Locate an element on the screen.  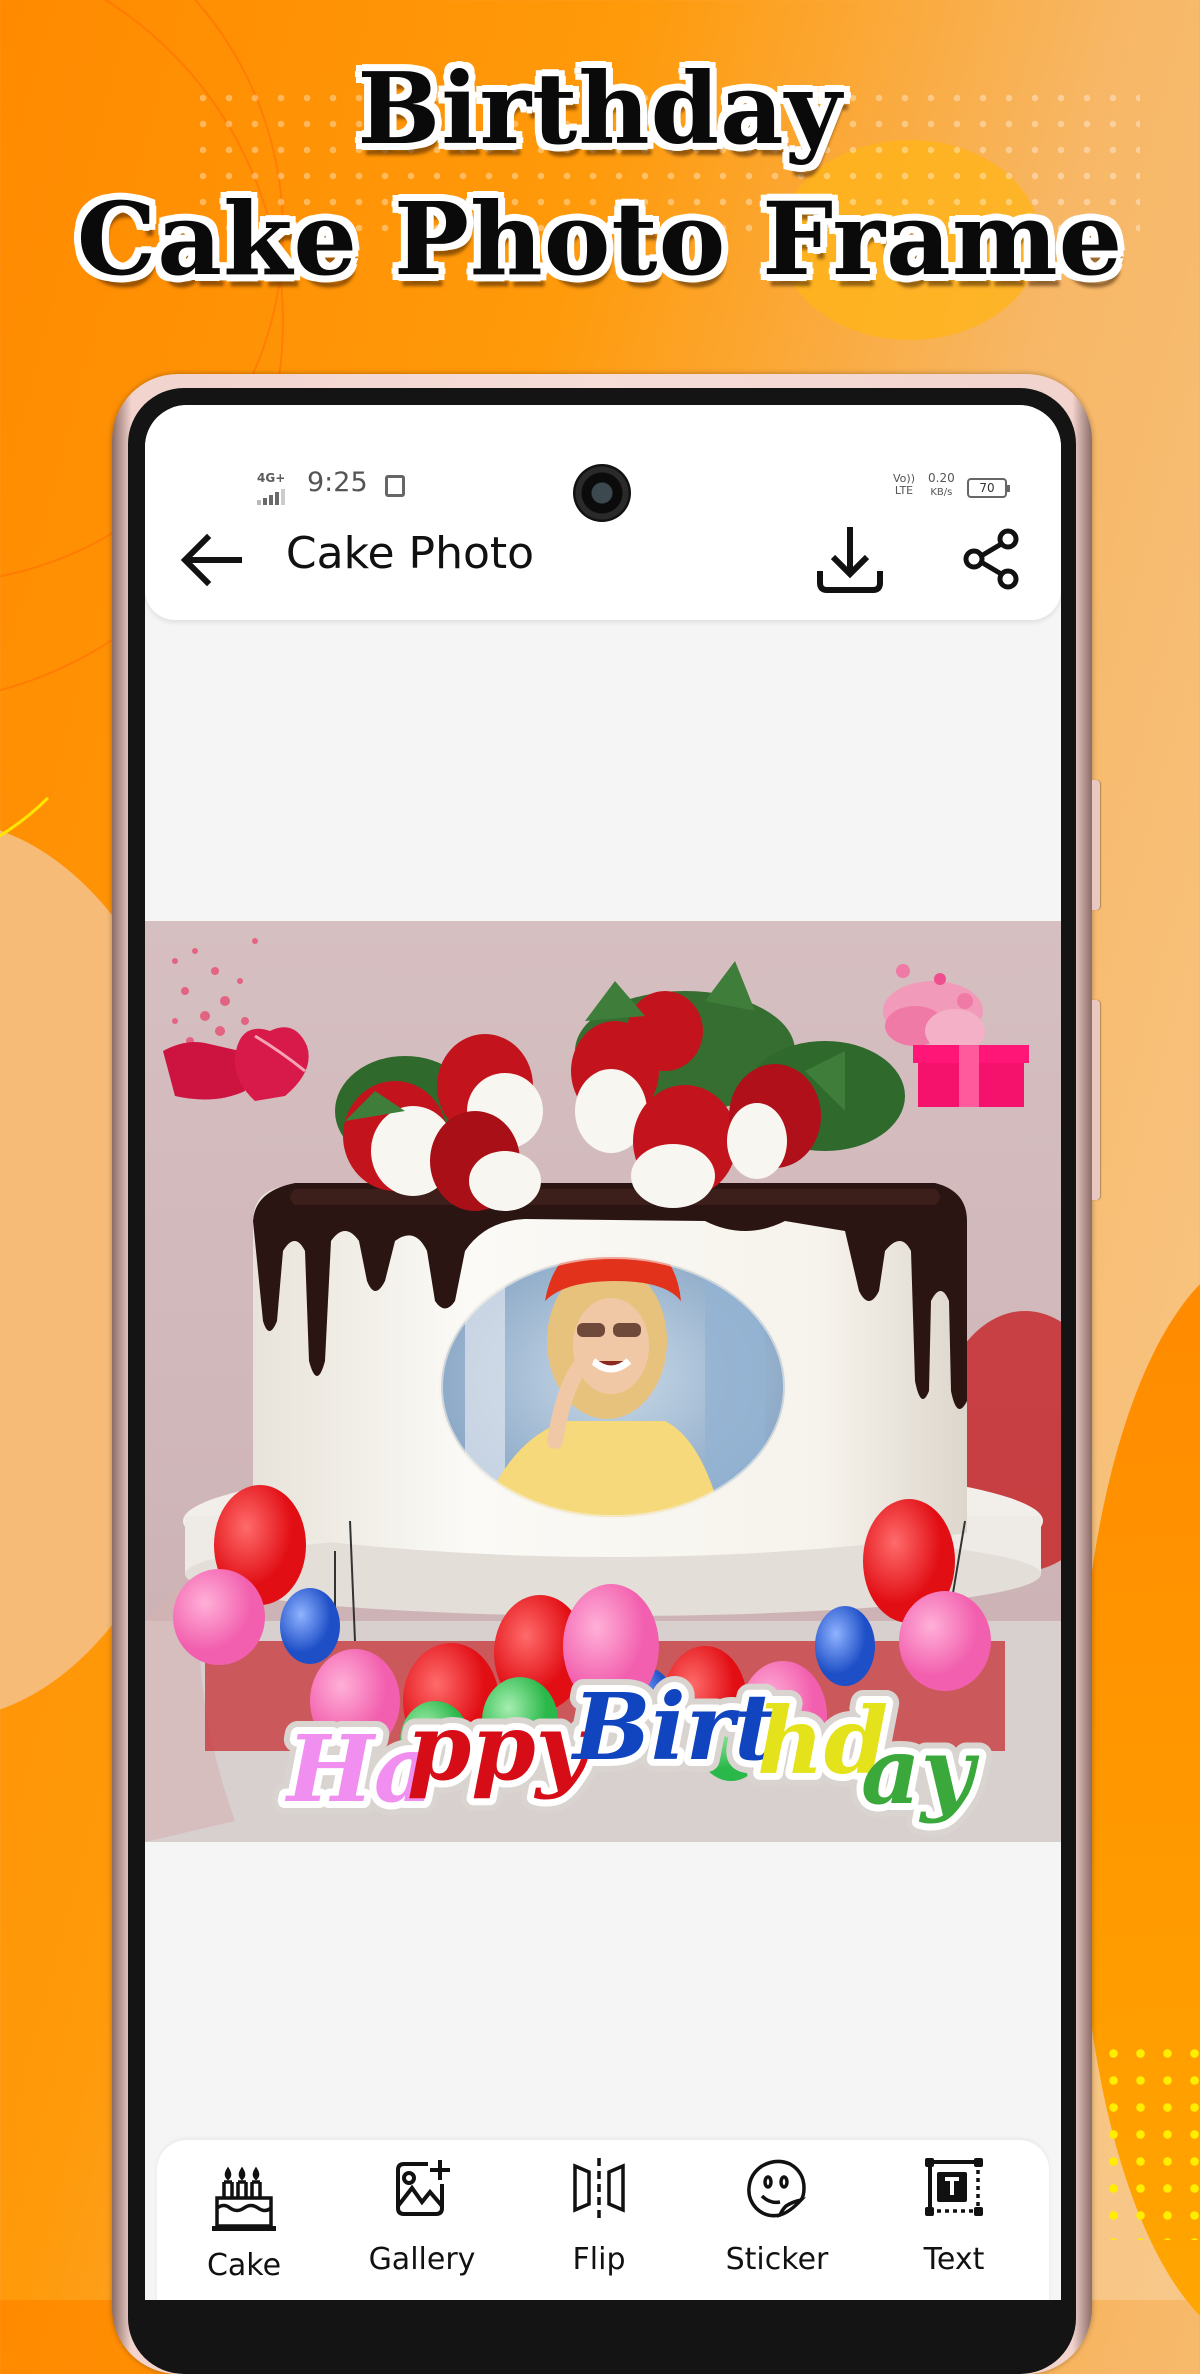
share-button is located at coordinates (992, 559).